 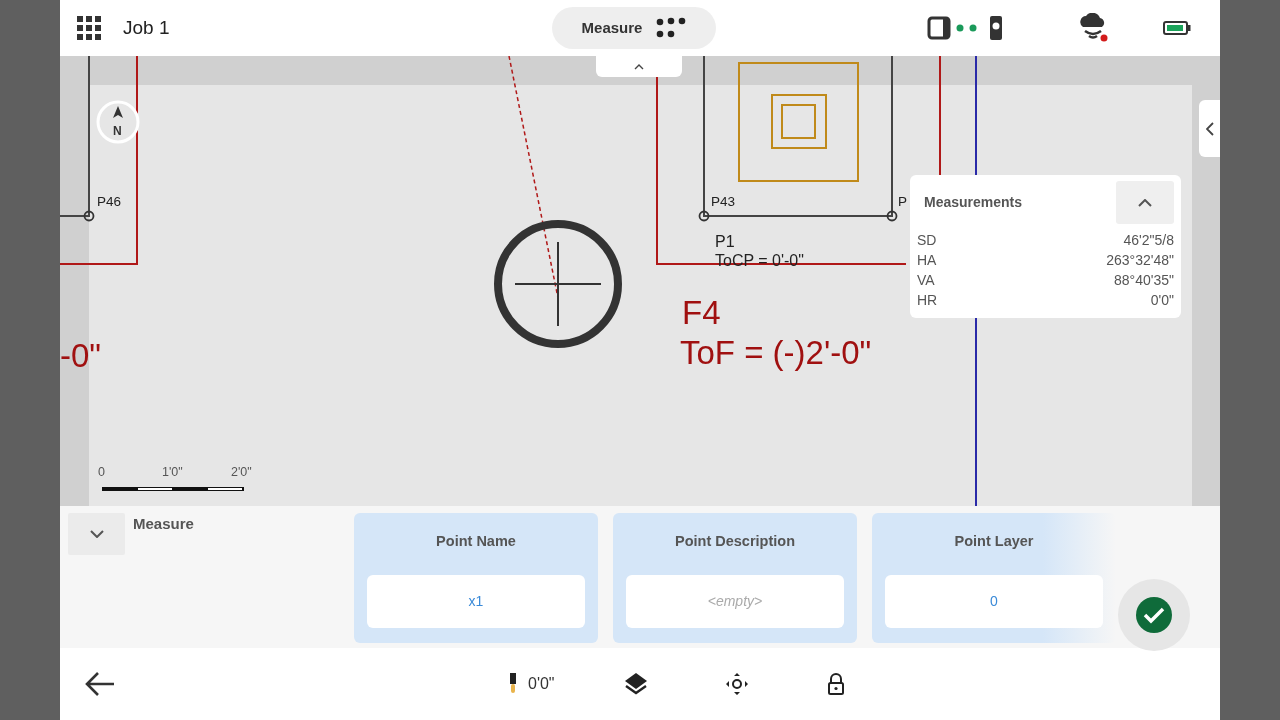 I want to click on move-icon, so click(x=736, y=684).